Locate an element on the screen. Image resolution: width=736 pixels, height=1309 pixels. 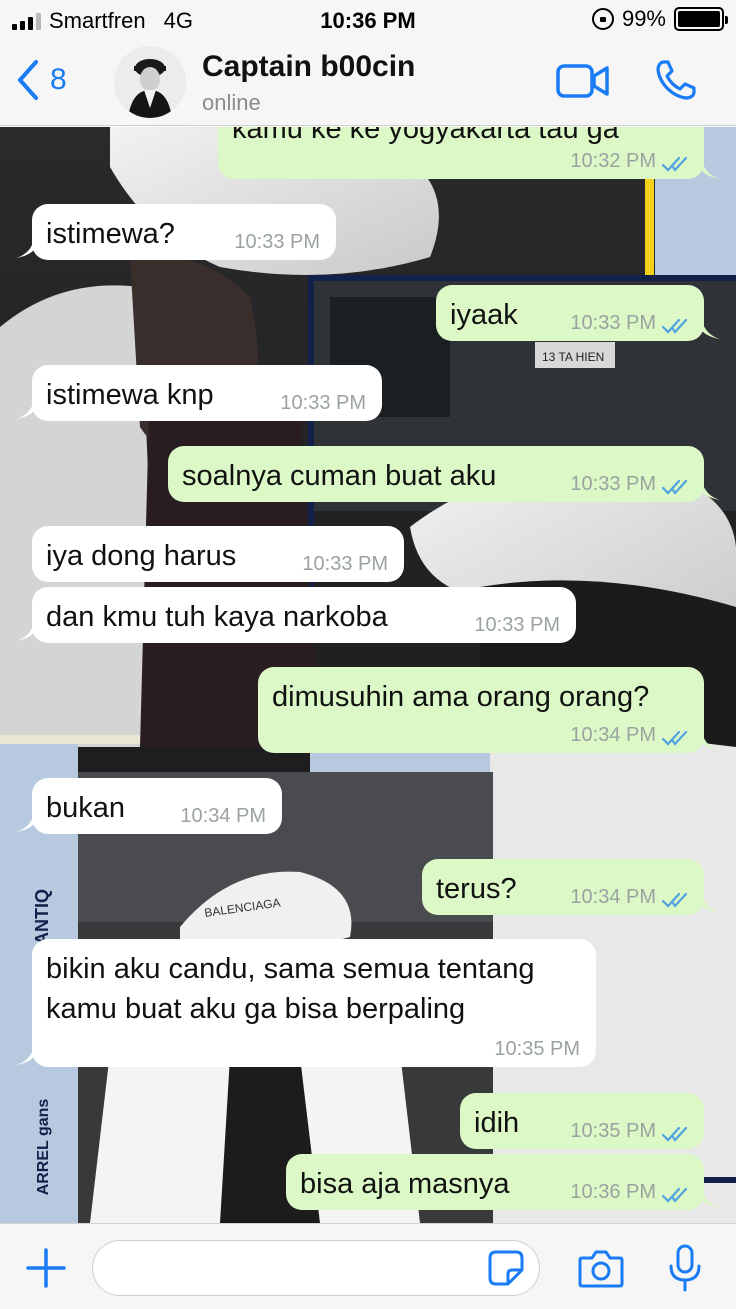
composer-bar is located at coordinates (368, 1266).